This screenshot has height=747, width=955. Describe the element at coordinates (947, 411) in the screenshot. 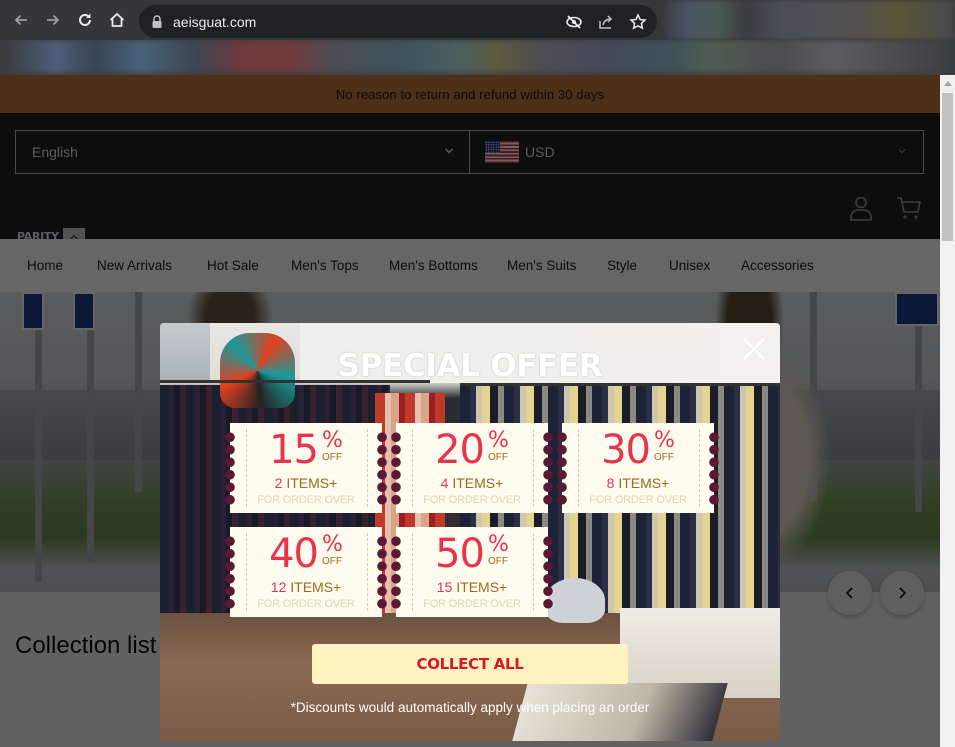

I see `page-scrollbar` at that location.